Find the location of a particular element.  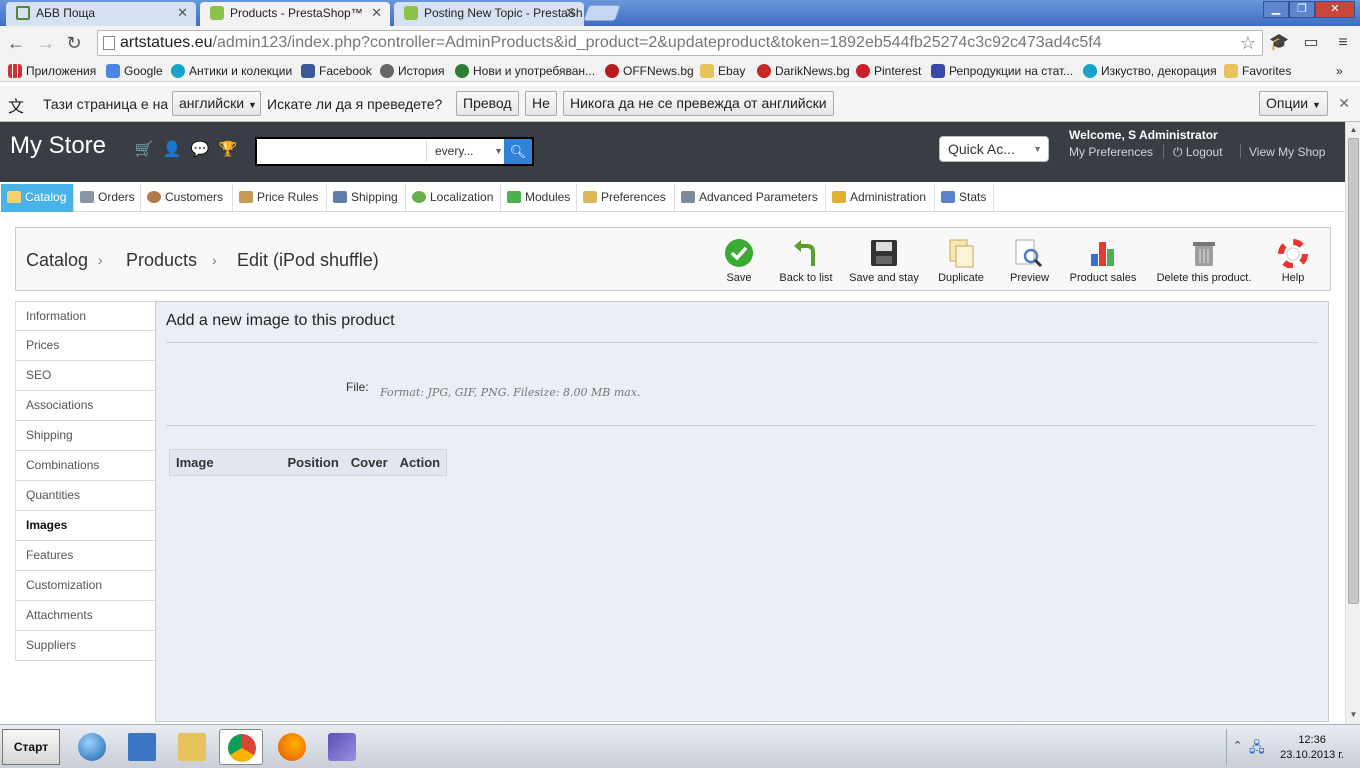

menu-orders: Orders is located at coordinates (107, 198).